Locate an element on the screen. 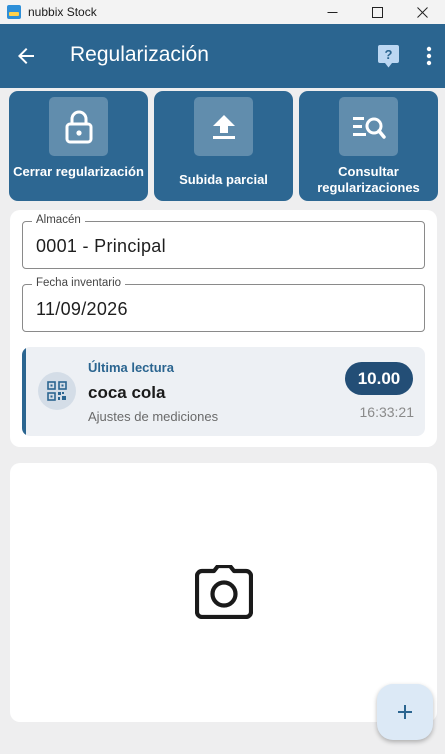  more-vert-icon is located at coordinates (429, 56).